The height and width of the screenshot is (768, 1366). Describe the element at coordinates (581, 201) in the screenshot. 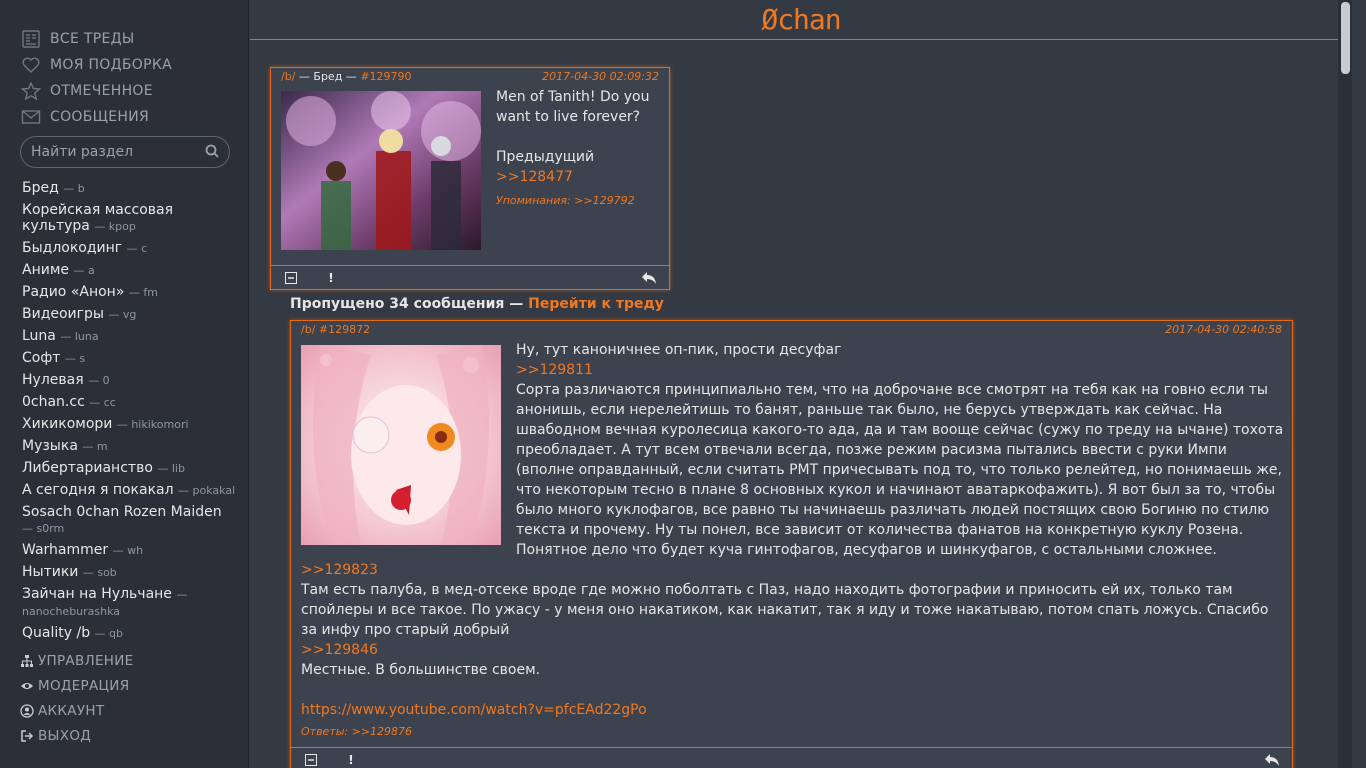

I see `mentions: Упоминания: >>129792` at that location.